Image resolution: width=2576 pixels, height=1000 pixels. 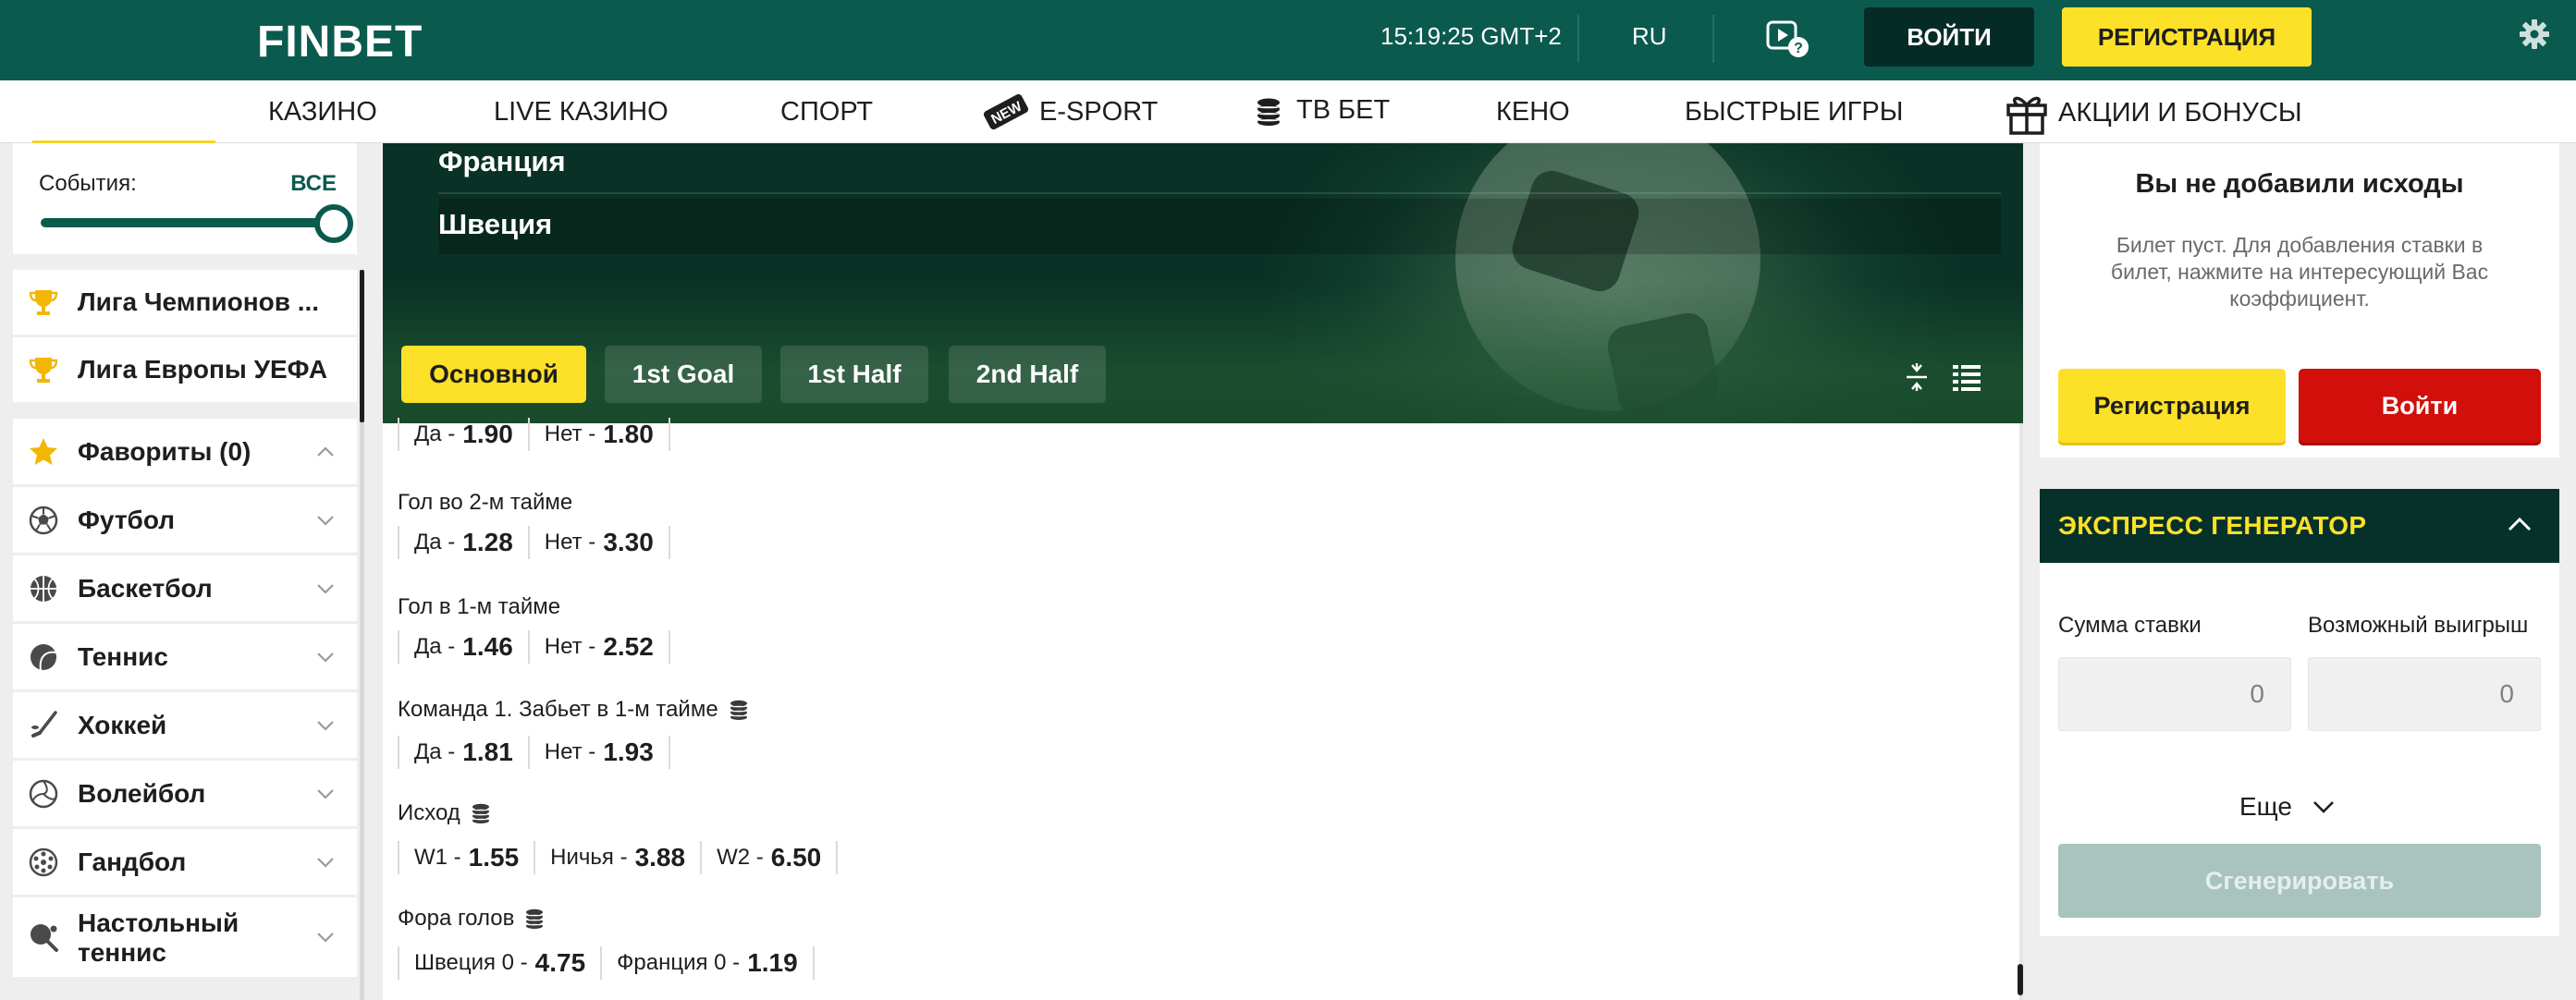 I want to click on nav-promotions: АКЦИИ И БОНУСЫ, so click(x=2153, y=113).